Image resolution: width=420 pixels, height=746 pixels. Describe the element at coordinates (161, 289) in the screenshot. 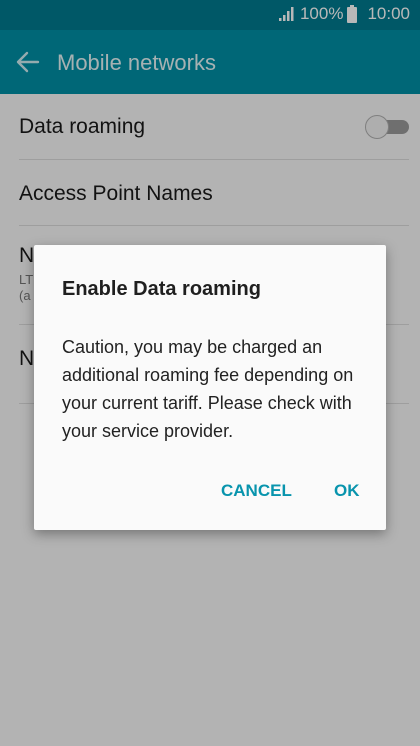

I see `dialog-title: Enable Data roaming` at that location.